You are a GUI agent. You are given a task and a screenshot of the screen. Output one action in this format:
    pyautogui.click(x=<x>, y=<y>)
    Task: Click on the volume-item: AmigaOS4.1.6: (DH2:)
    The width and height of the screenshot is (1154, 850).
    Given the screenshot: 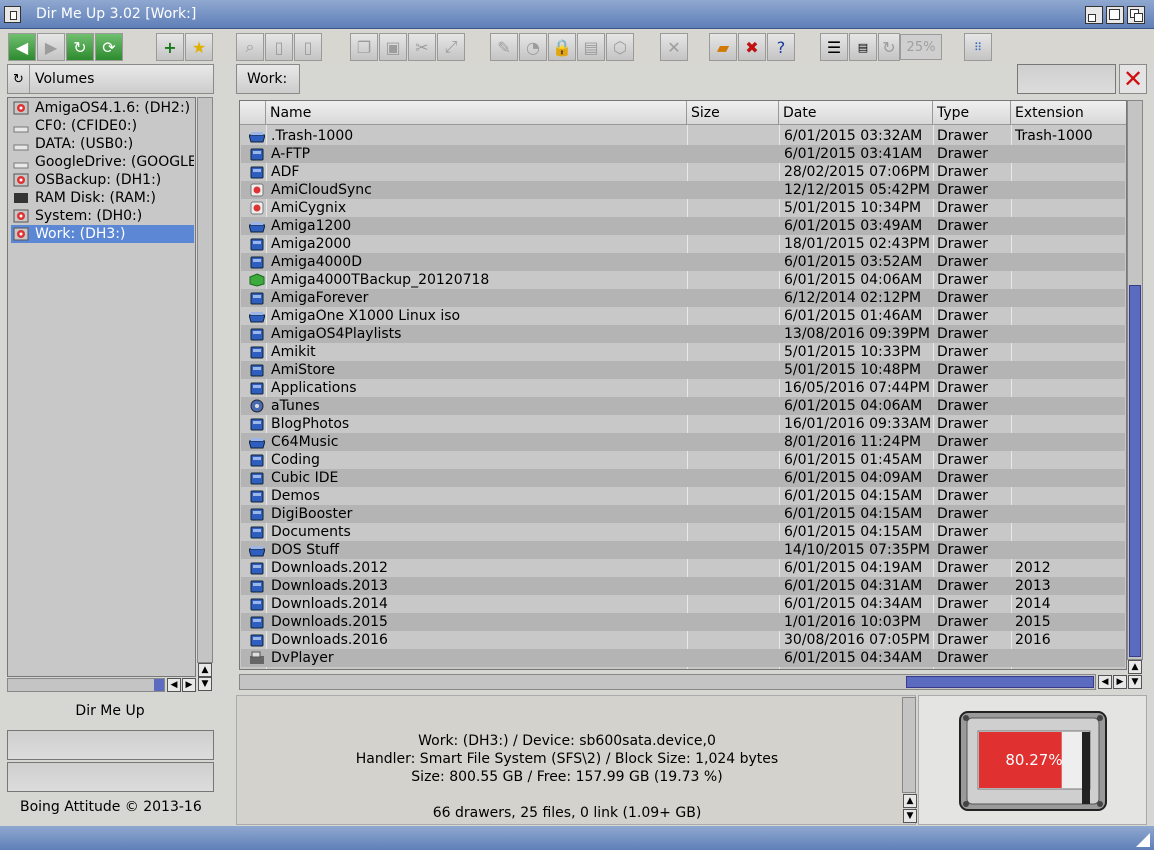 What is the action you would take?
    pyautogui.click(x=102, y=108)
    